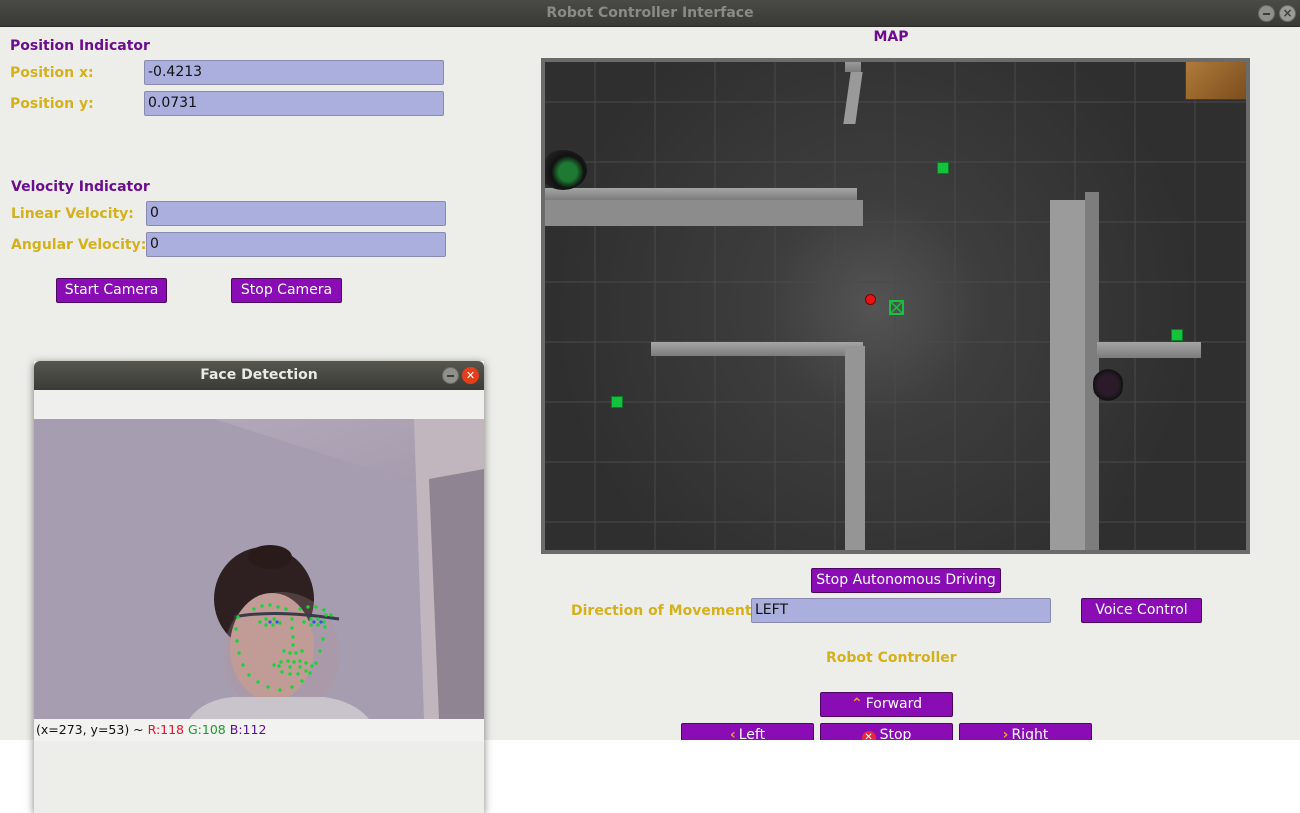 The height and width of the screenshot is (813, 1300). What do you see at coordinates (166, 729) in the screenshot?
I see `status-red-value: R:118` at bounding box center [166, 729].